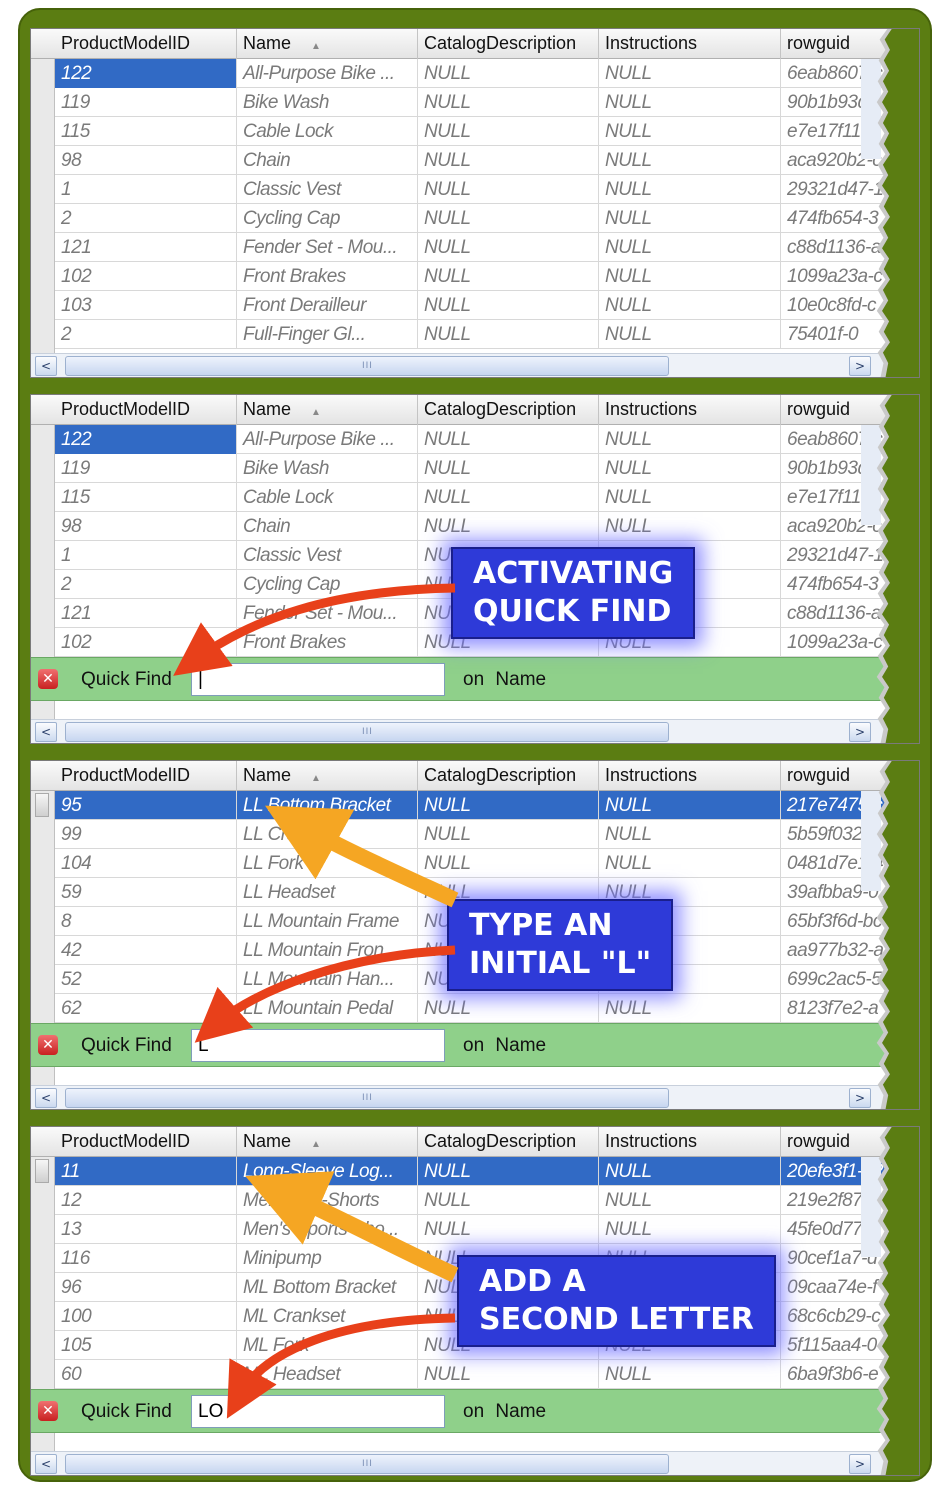  What do you see at coordinates (327, 468) in the screenshot?
I see `table-cell: Bike Wash` at bounding box center [327, 468].